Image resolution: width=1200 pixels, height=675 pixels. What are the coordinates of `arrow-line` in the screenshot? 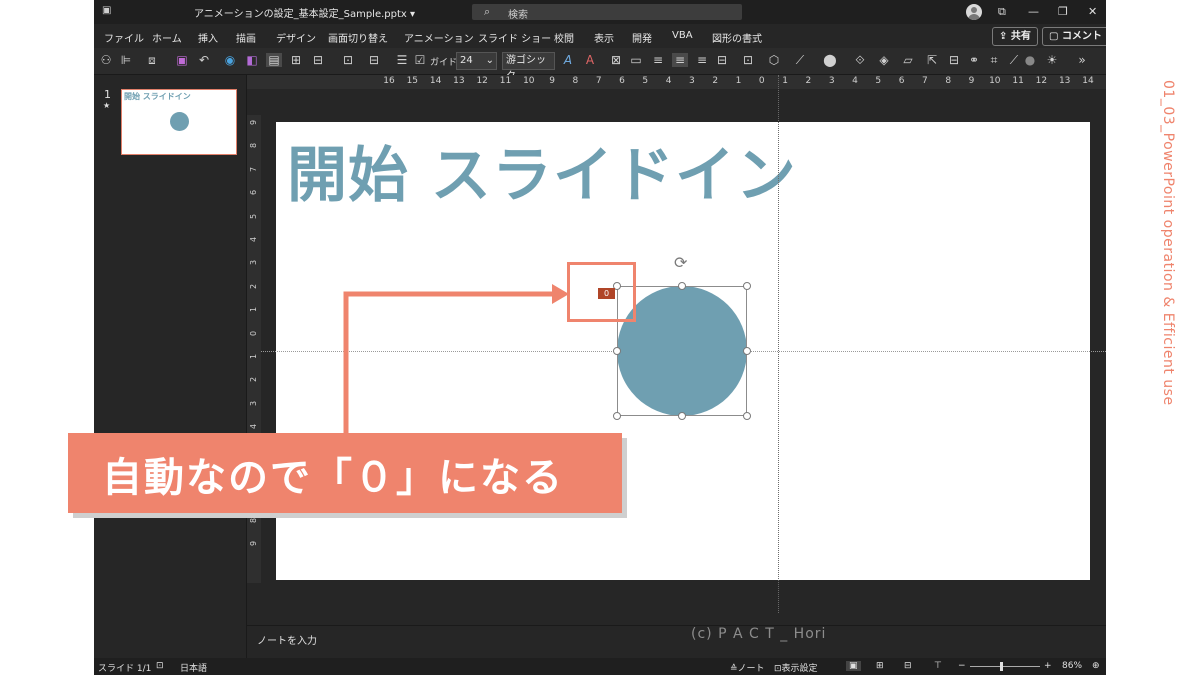 It's located at (449, 362).